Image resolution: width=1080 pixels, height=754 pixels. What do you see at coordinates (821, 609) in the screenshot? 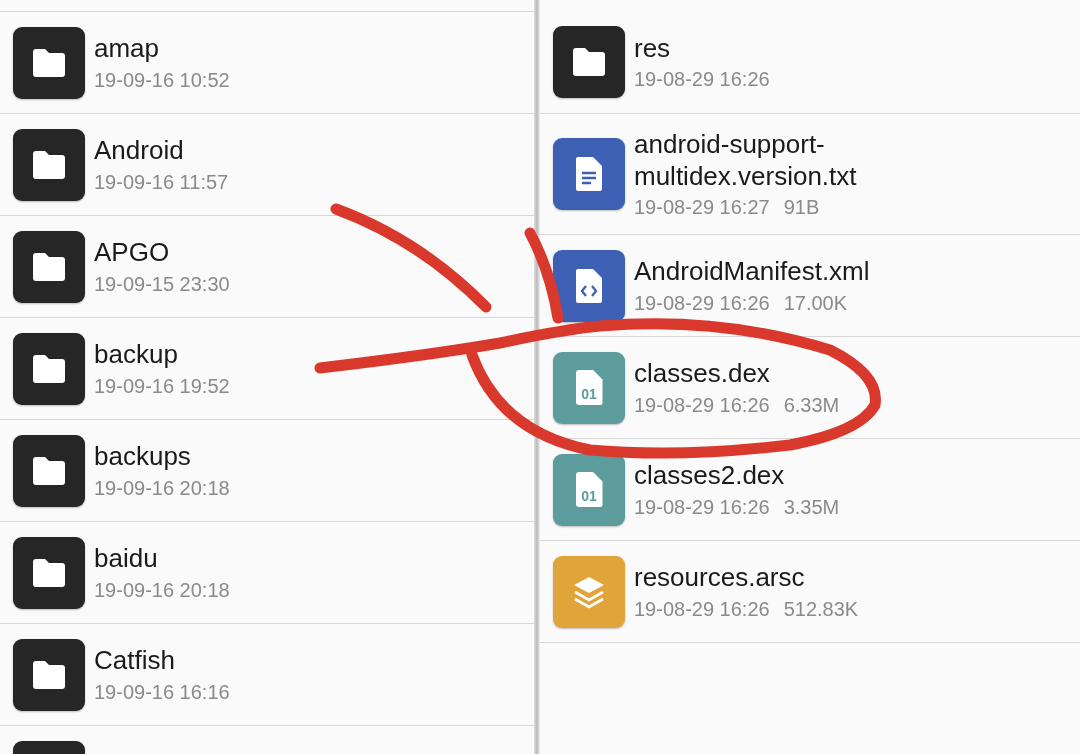
I see `file-size: 512.83K` at bounding box center [821, 609].